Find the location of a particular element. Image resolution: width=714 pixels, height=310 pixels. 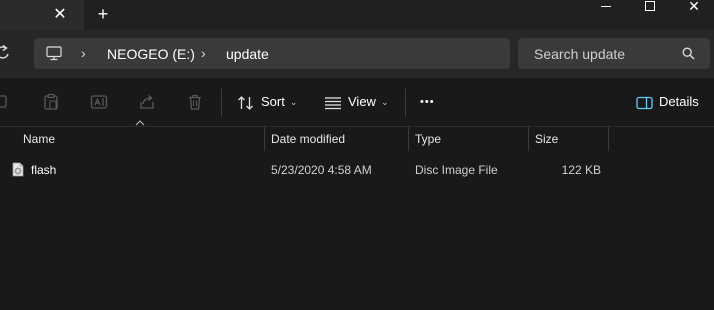

disc-image-file-icon is located at coordinates (18, 169).